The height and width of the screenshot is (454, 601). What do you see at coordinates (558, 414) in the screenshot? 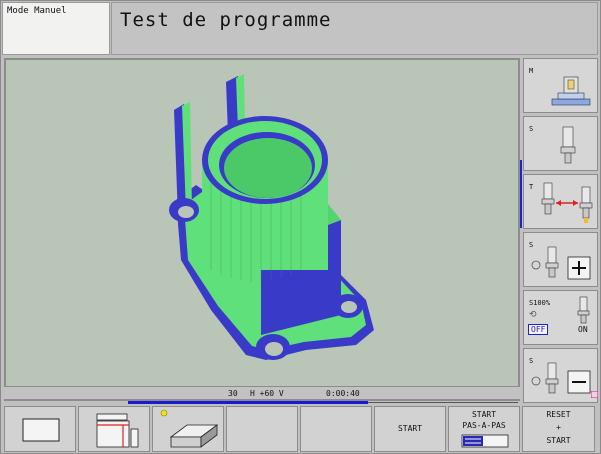
I see `reset-label: RESET` at bounding box center [558, 414].